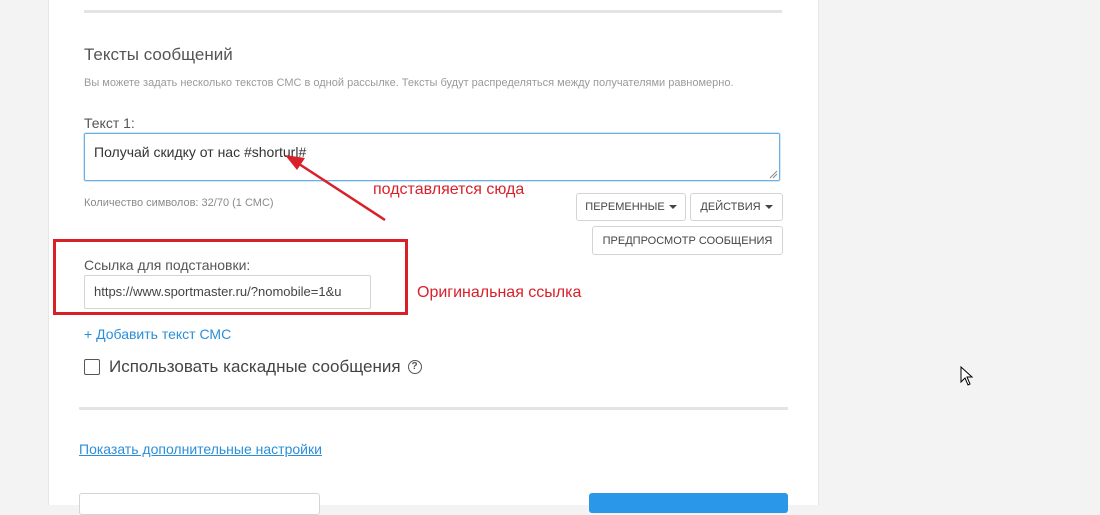 The height and width of the screenshot is (515, 1100). I want to click on annotation-arrow, so click(335, 188).